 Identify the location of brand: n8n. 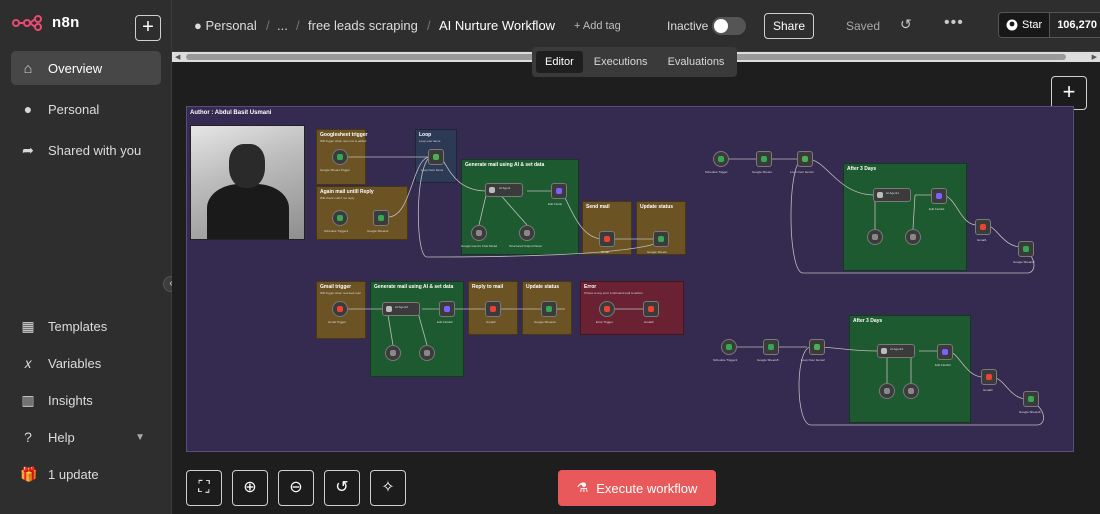
(46, 22).